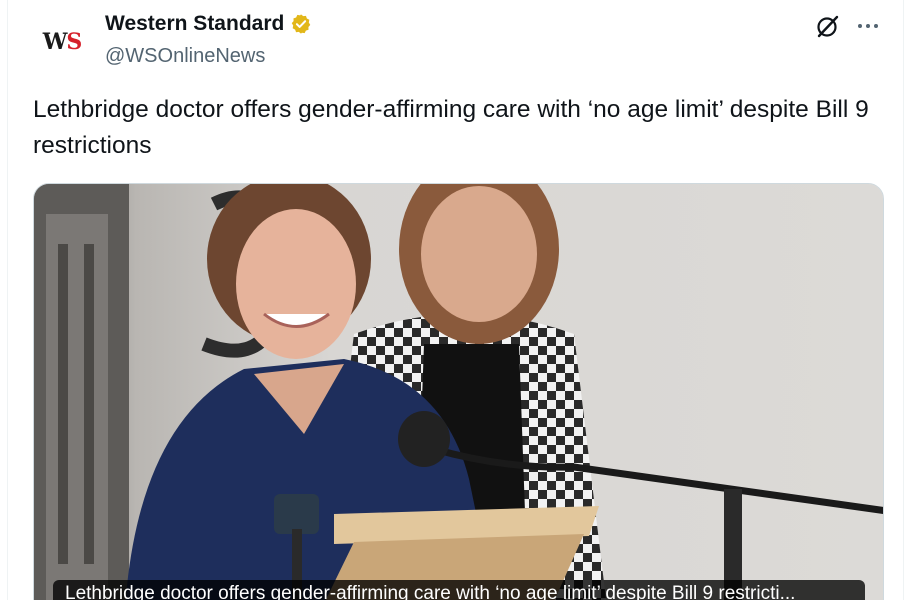  I want to click on avatar-logo-accent: S, so click(74, 42).